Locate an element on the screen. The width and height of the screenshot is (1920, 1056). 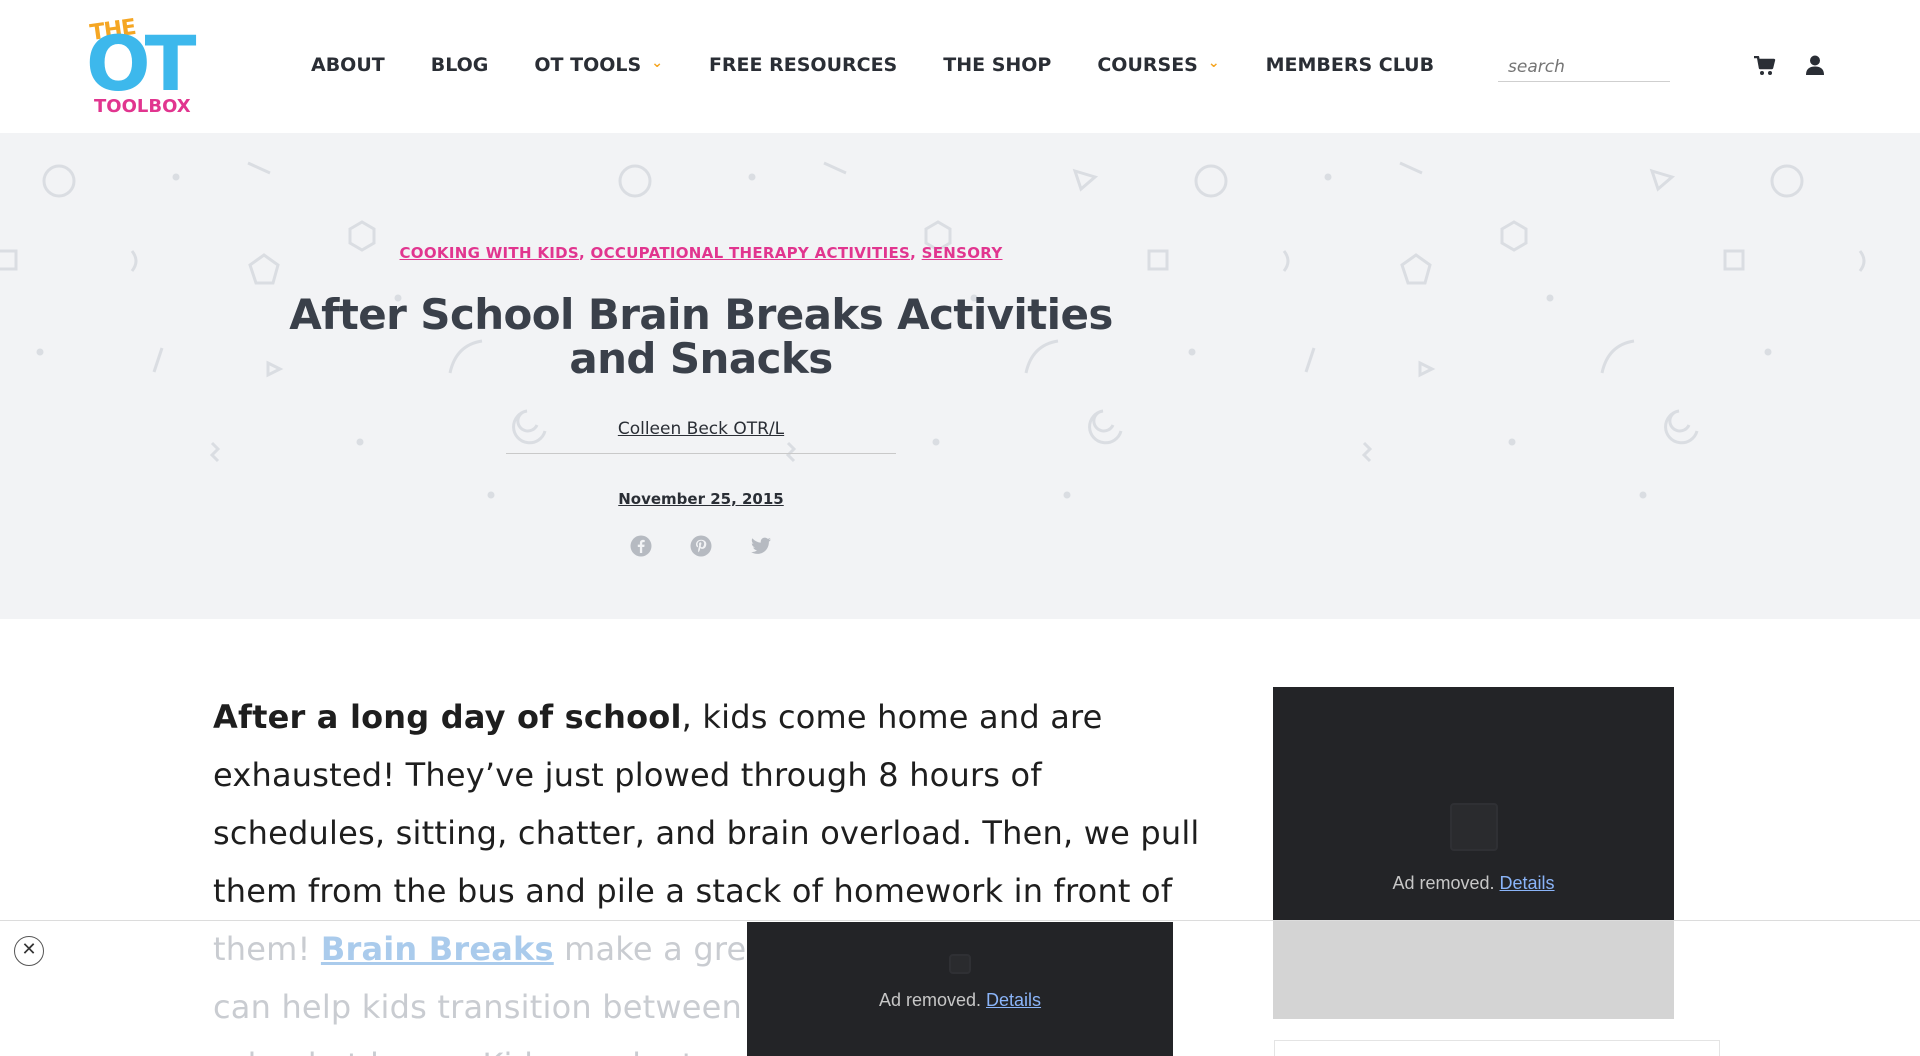
hero-divider is located at coordinates (701, 453).